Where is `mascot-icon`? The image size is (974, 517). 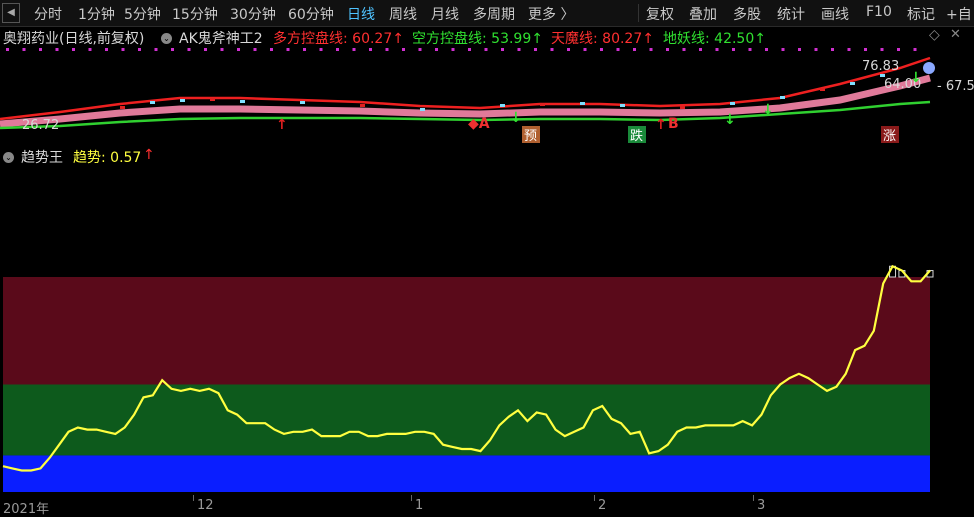
mascot-icon is located at coordinates (929, 68).